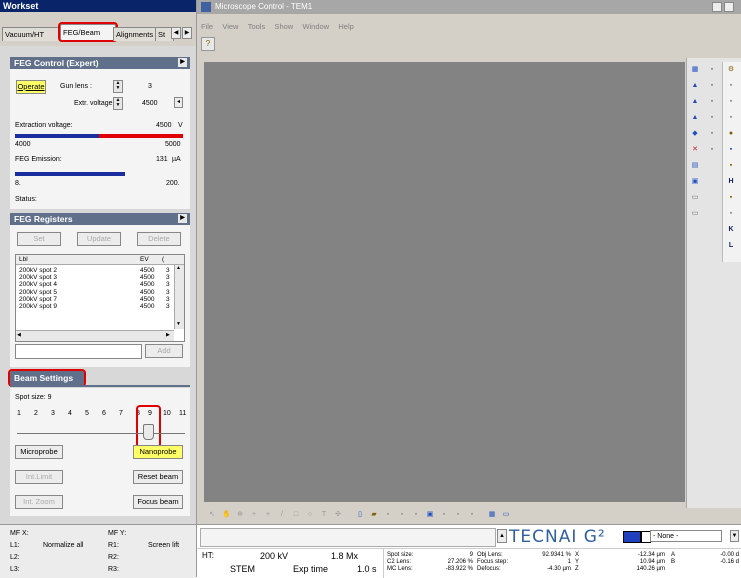  I want to click on tab-vacuum: Vacuum/HT, so click(32, 34).